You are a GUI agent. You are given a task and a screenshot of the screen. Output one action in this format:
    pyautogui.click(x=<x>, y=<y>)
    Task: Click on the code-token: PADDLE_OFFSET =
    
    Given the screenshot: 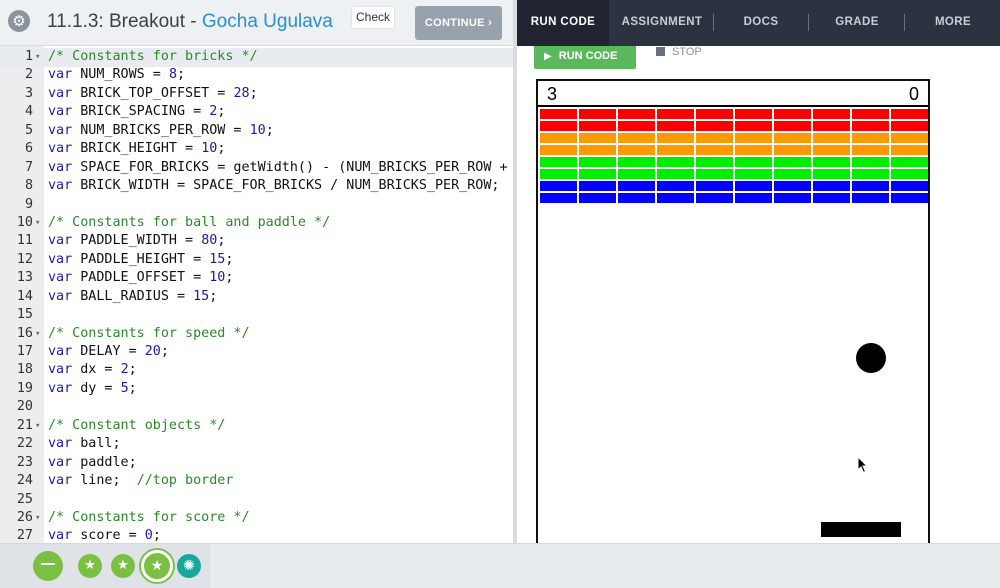 What is the action you would take?
    pyautogui.click(x=141, y=278)
    